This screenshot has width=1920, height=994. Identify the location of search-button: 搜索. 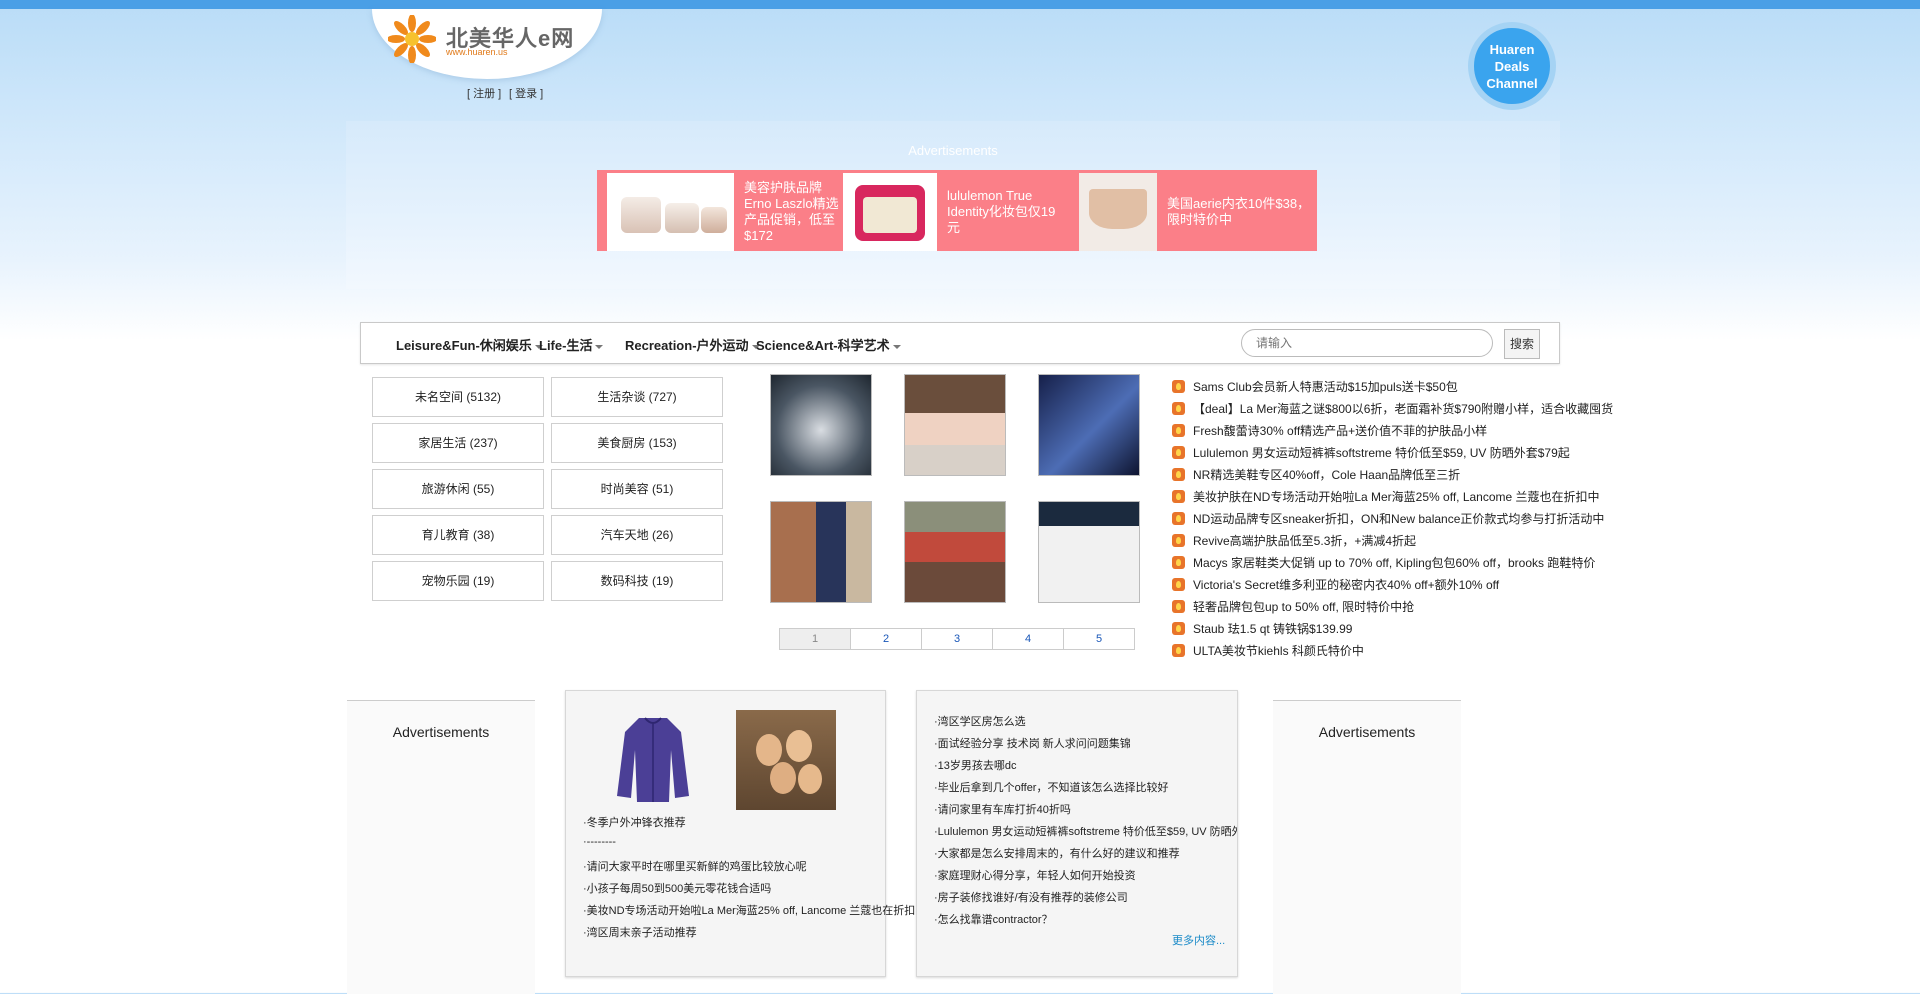
(1522, 344).